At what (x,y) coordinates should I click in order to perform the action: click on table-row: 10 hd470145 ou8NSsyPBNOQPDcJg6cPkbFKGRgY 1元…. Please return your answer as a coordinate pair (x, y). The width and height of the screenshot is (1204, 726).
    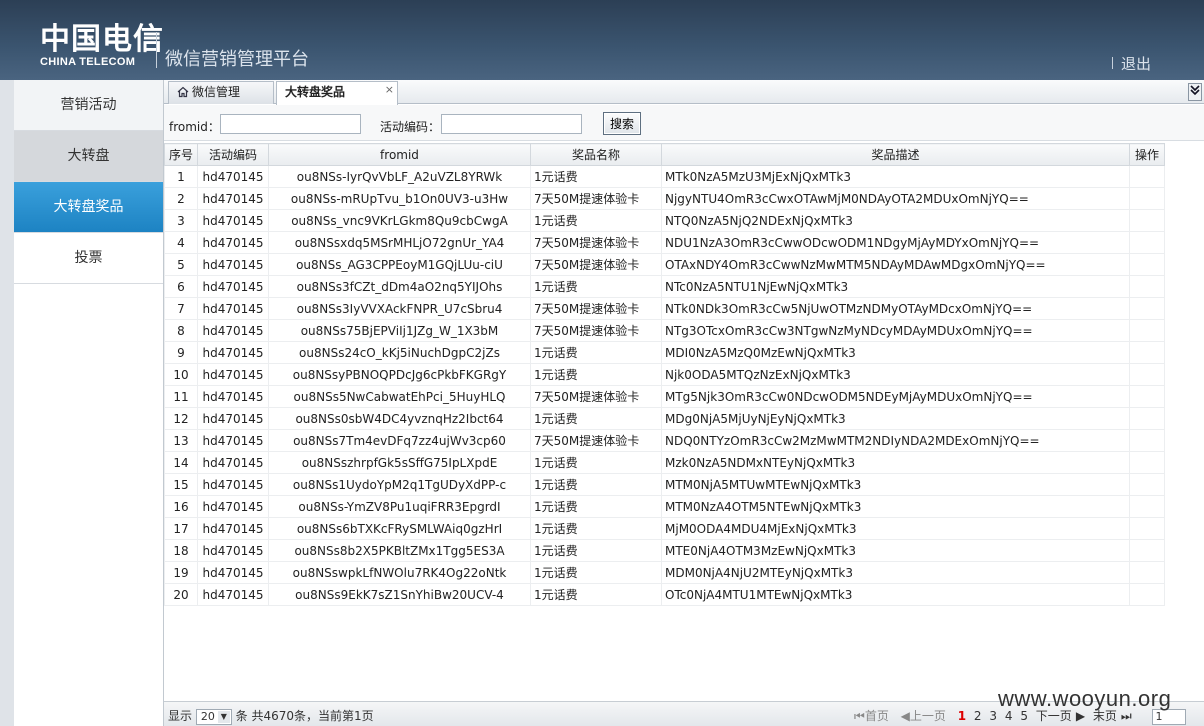
    Looking at the image, I should click on (664, 374).